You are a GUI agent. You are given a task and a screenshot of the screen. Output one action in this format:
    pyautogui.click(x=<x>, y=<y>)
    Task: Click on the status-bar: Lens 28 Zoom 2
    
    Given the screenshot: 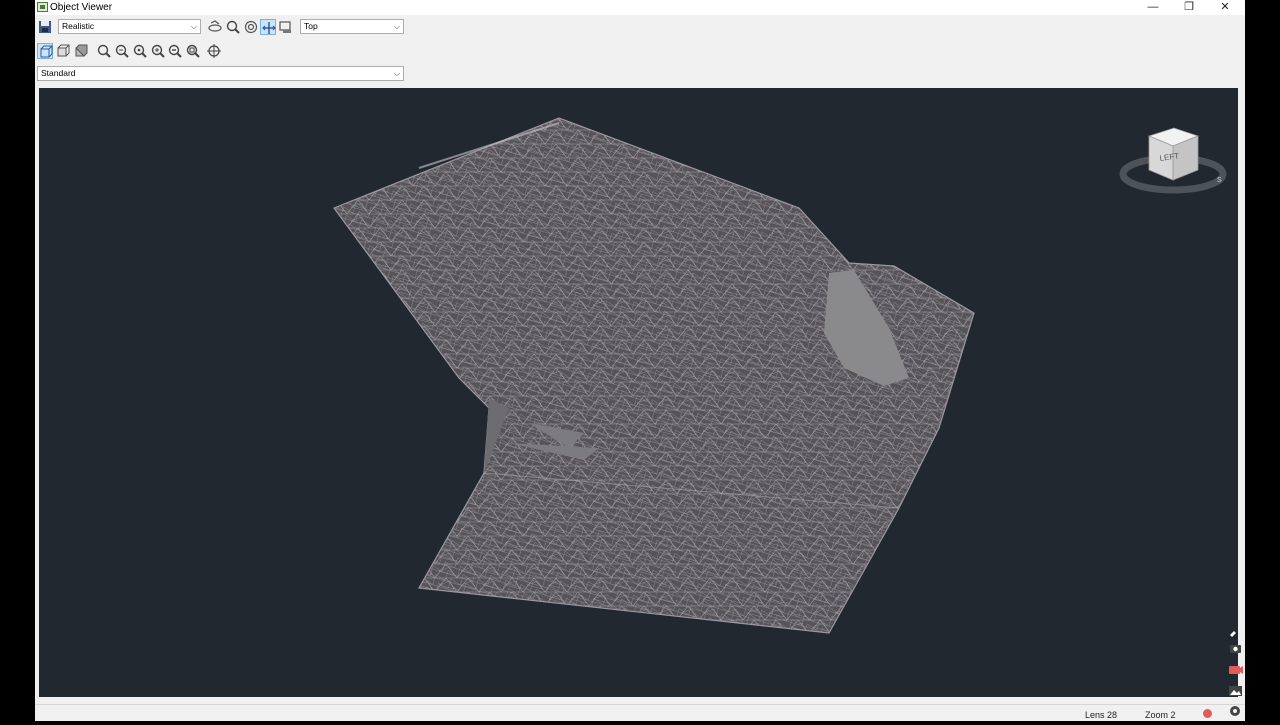 What is the action you would take?
    pyautogui.click(x=640, y=712)
    